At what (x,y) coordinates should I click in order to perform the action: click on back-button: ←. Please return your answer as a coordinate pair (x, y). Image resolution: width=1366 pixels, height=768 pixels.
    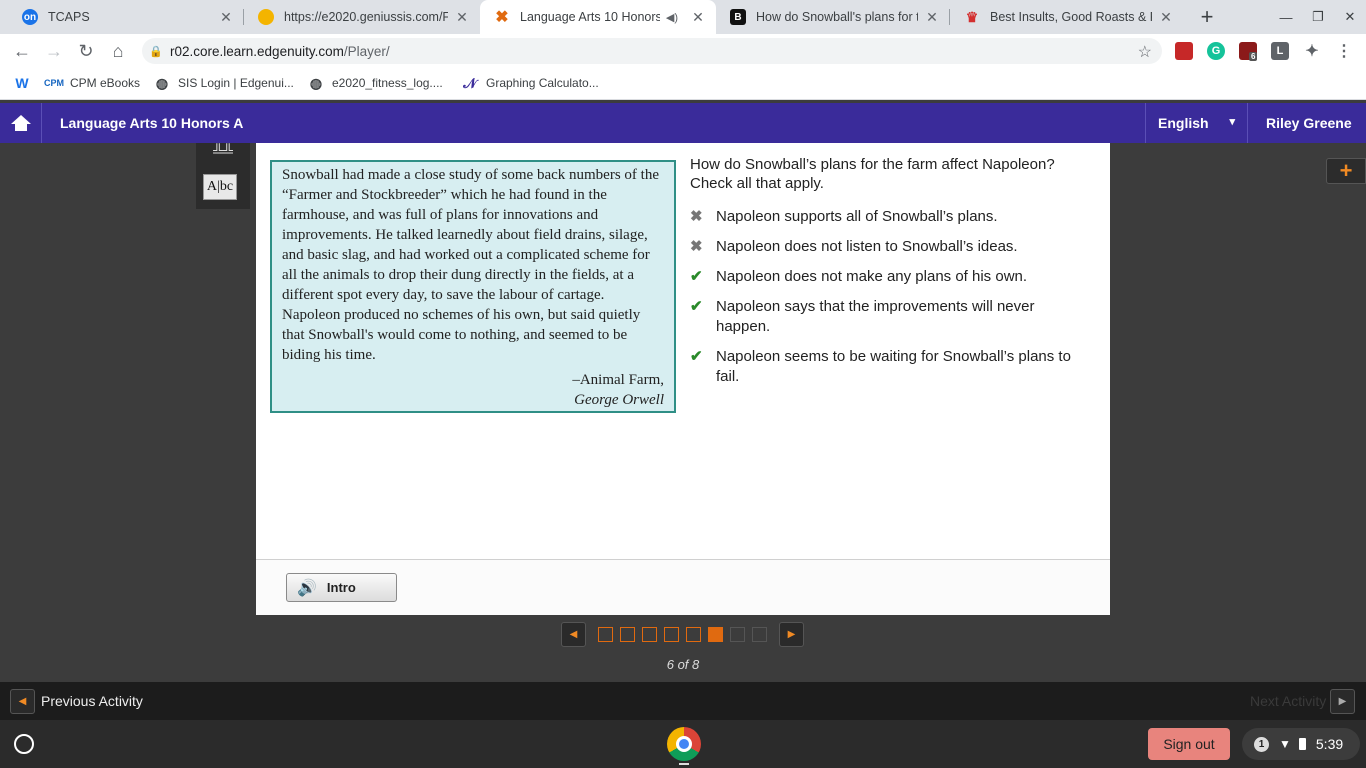
    Looking at the image, I should click on (22, 51).